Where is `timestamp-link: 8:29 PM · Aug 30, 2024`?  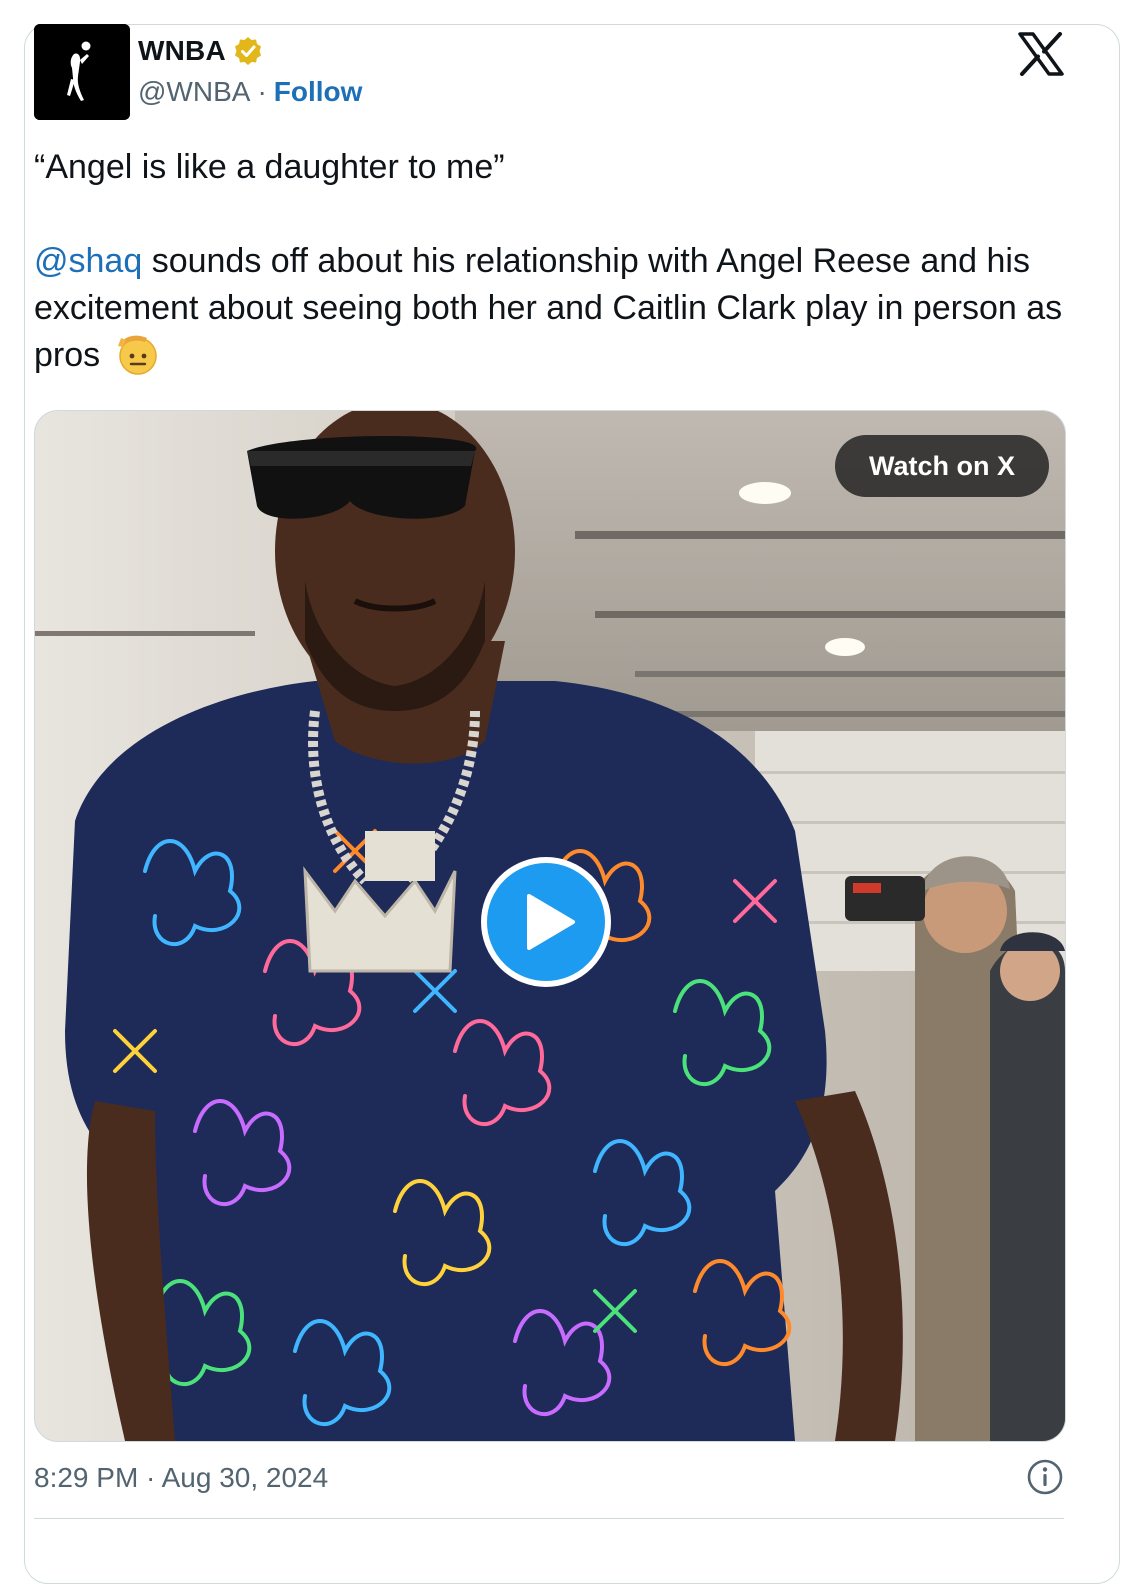
timestamp-link: 8:29 PM · Aug 30, 2024 is located at coordinates (181, 1478).